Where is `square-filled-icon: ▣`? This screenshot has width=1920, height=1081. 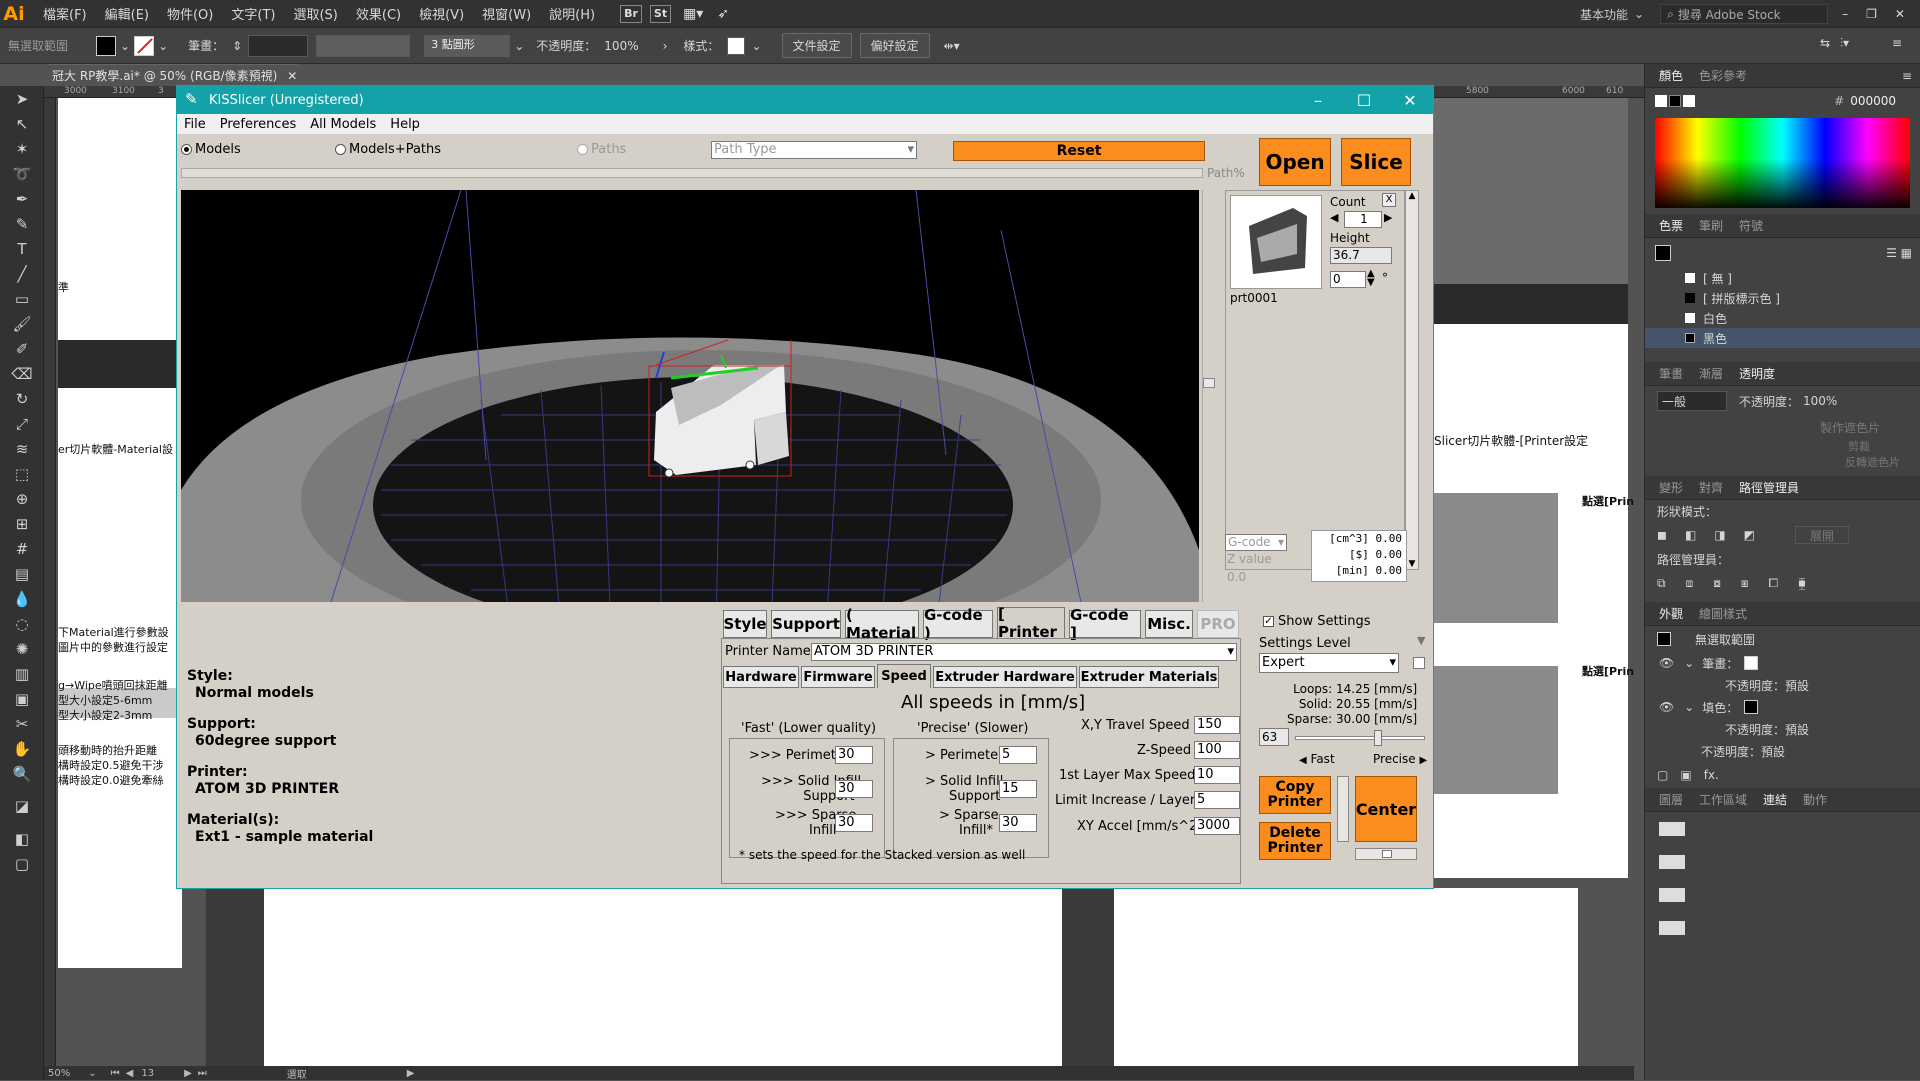
square-filled-icon: ▣ is located at coordinates (1685, 775).